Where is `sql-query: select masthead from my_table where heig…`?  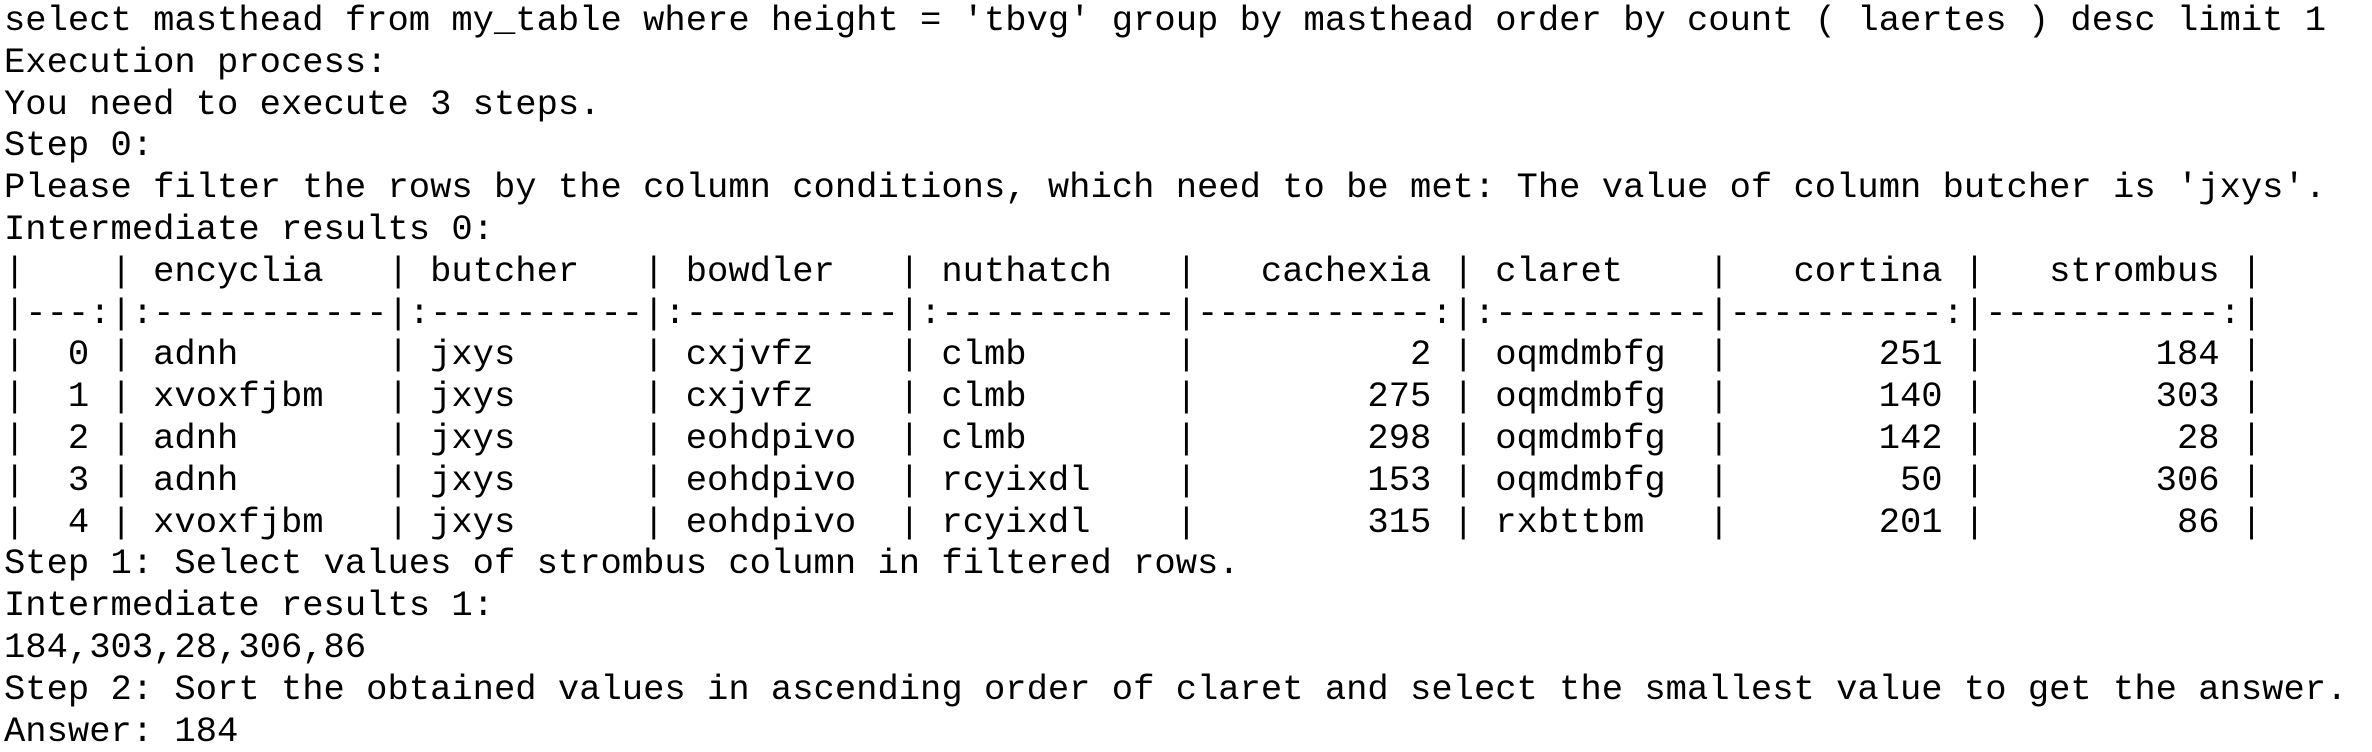 sql-query: select masthead from my_table where heig… is located at coordinates (1165, 20).